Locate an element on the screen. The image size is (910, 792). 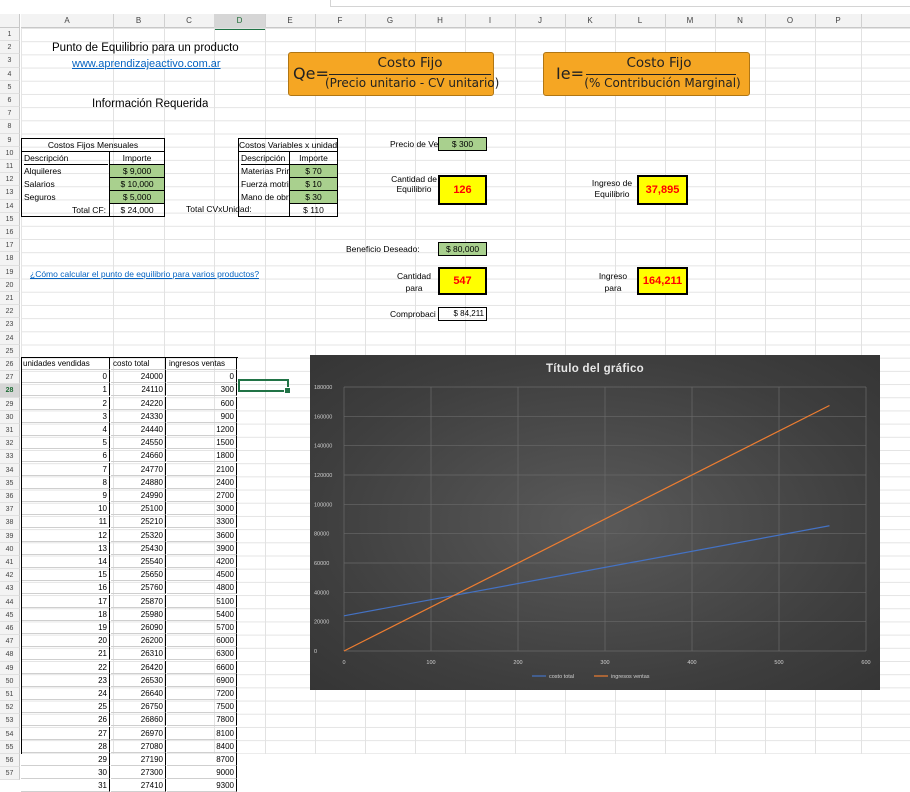
row-header: 32 is located at coordinates (10, 444).